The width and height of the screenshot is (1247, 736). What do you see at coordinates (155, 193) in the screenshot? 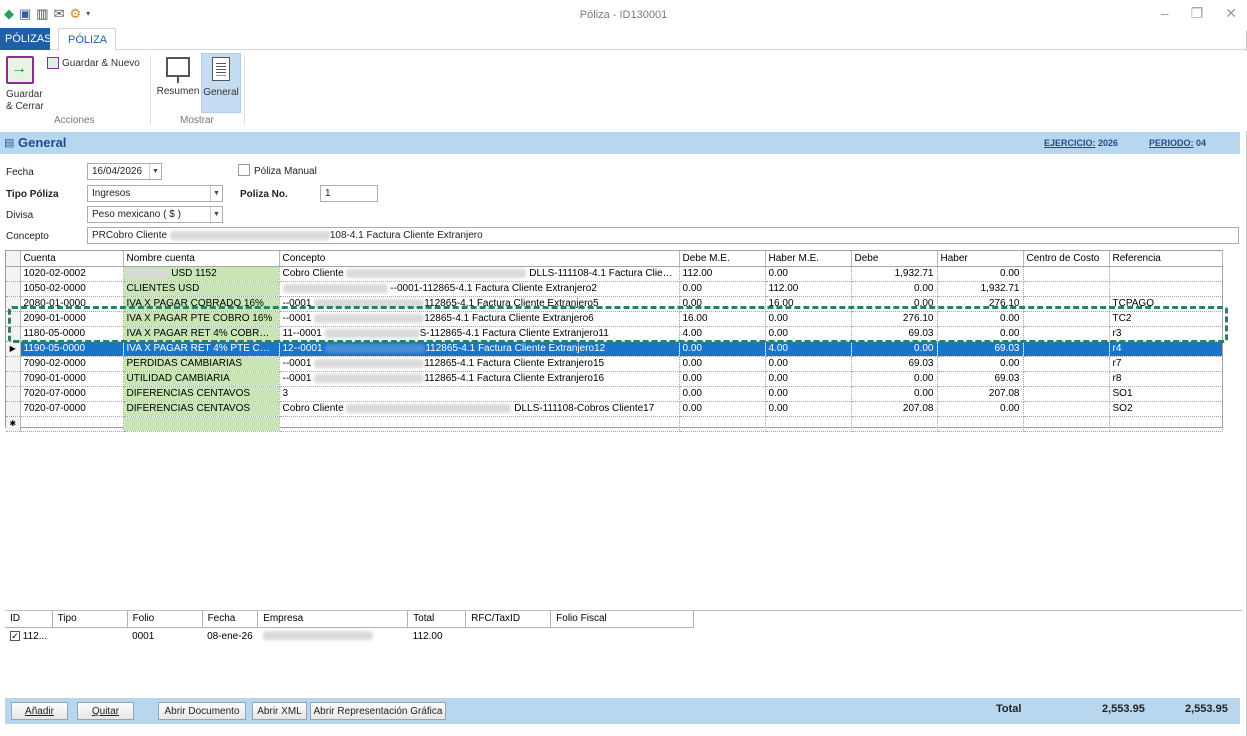
I see `tipo-poliza-select: Ingresos ▼` at bounding box center [155, 193].